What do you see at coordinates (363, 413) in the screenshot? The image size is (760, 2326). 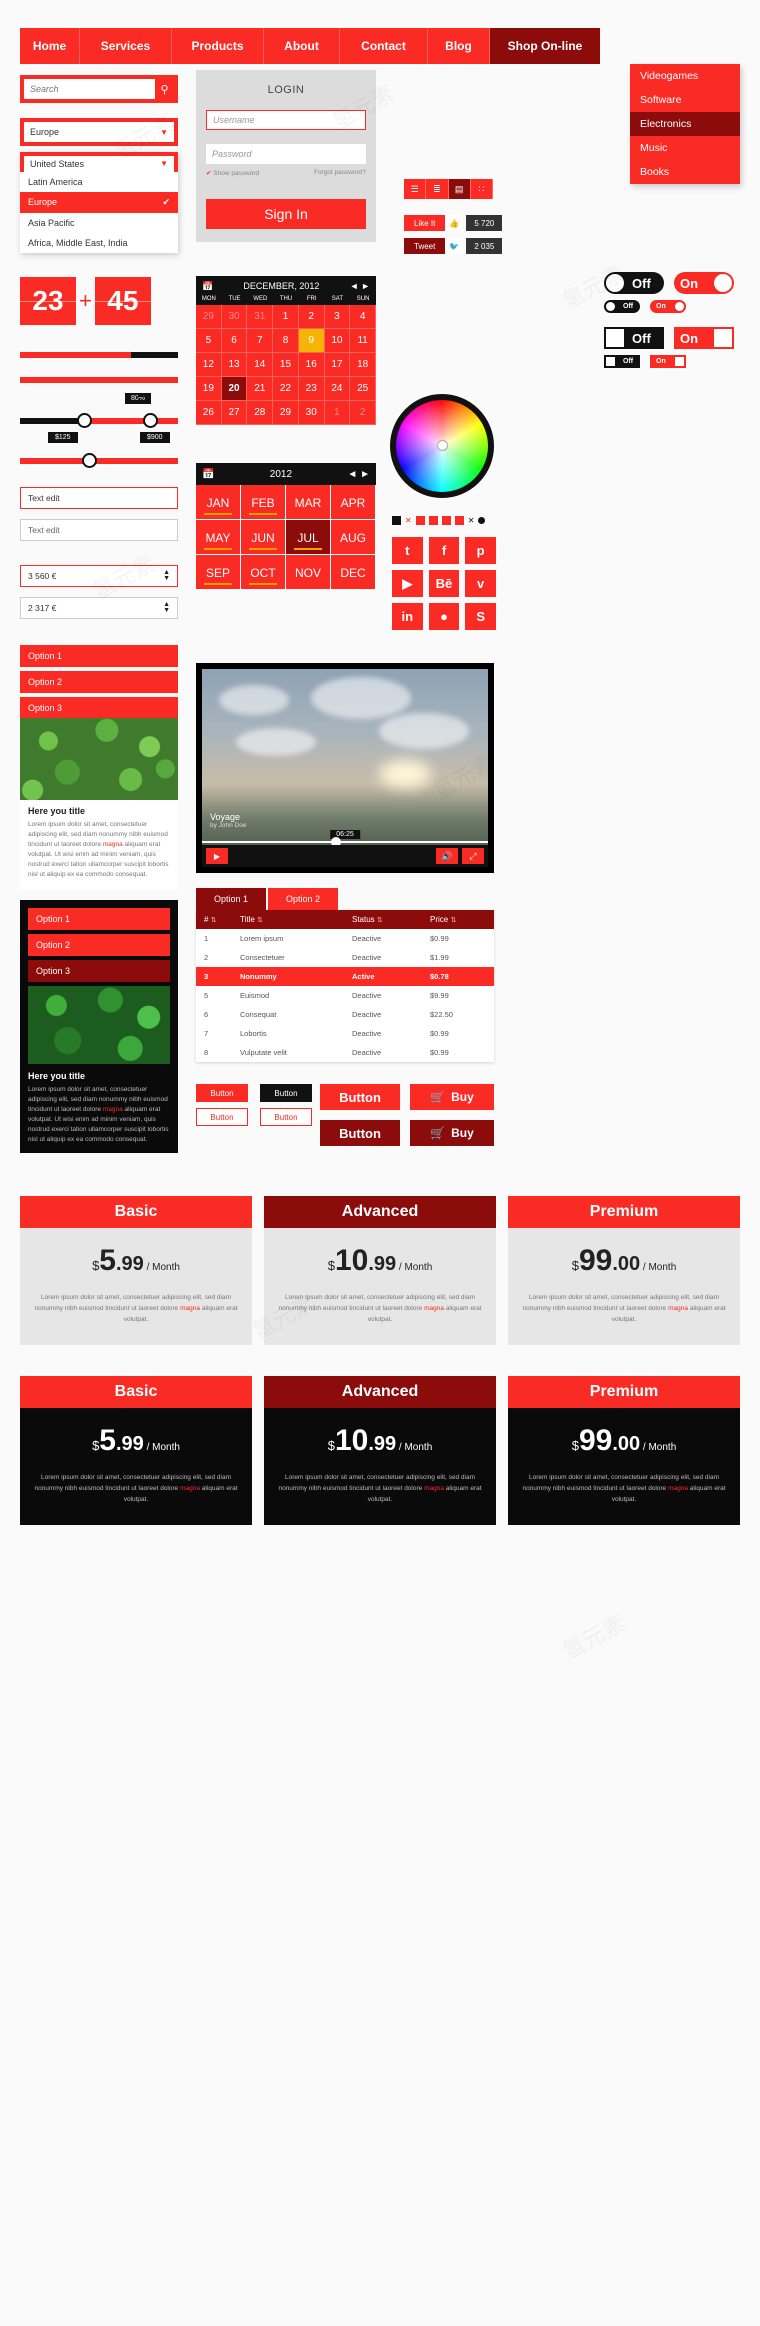 I see `calendar-day-34: 2` at bounding box center [363, 413].